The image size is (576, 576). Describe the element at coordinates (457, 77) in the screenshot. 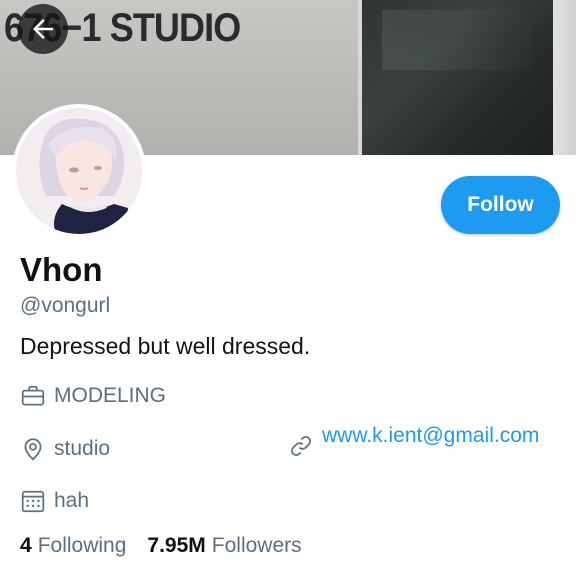

I see `banner-window` at that location.